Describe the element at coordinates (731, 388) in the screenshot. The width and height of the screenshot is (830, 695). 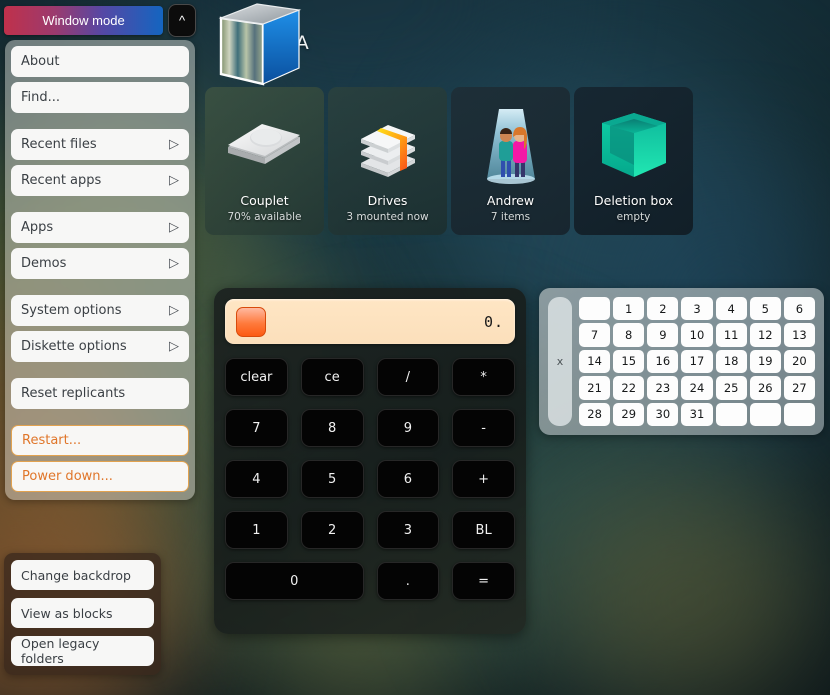
I see `calendar-day-25: 25` at that location.